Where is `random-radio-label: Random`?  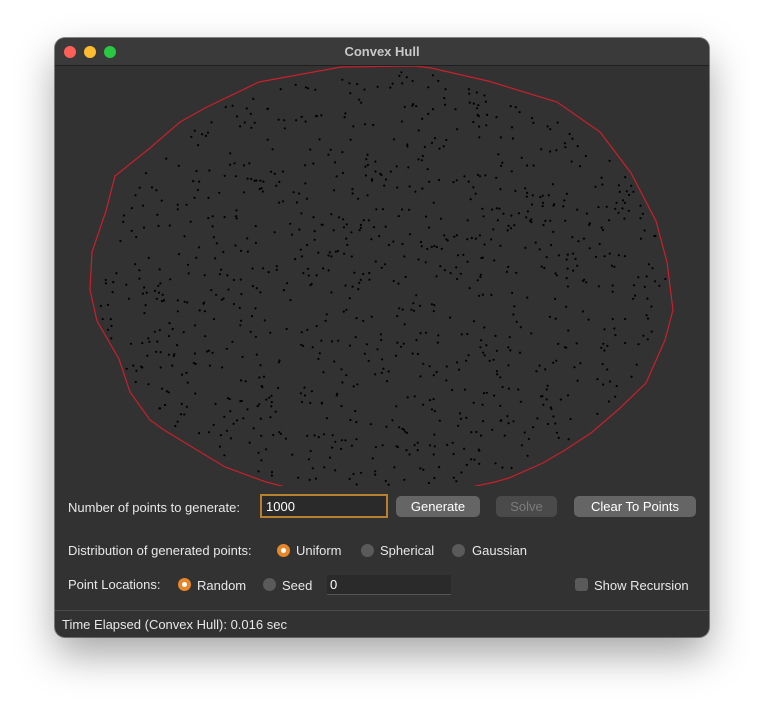
random-radio-label: Random is located at coordinates (221, 585).